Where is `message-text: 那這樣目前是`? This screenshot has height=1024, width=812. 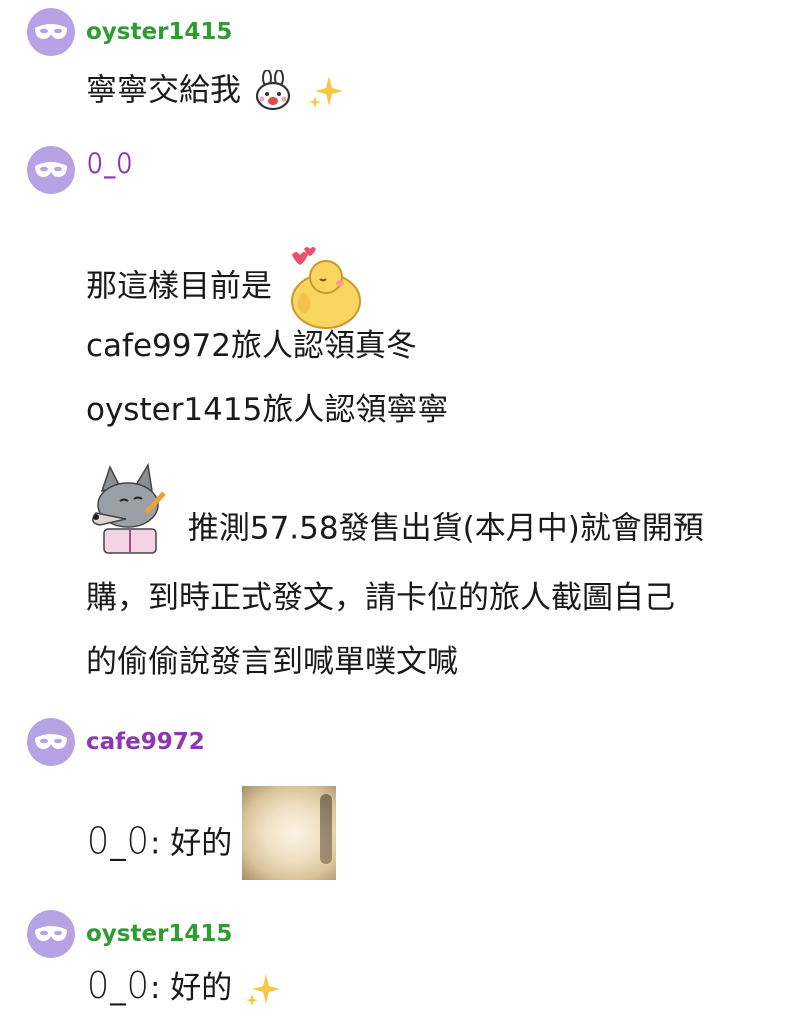 message-text: 那這樣目前是 is located at coordinates (179, 286).